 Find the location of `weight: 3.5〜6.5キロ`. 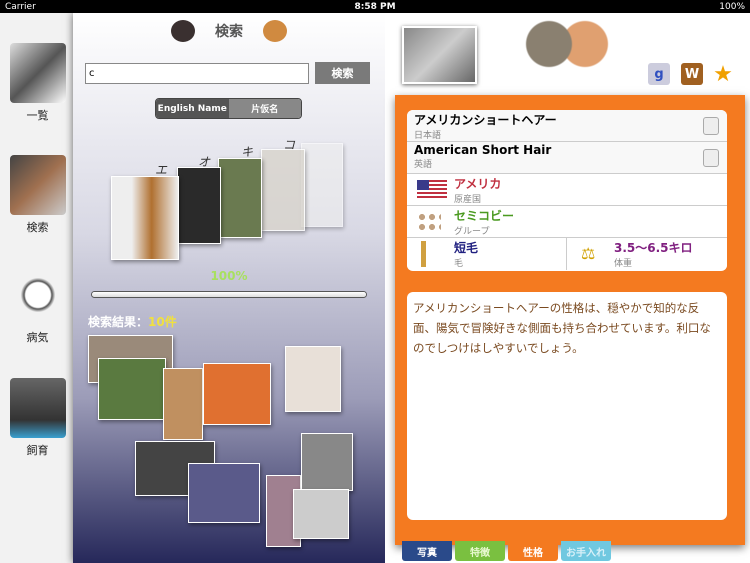

weight: 3.5〜6.5キロ is located at coordinates (653, 248).